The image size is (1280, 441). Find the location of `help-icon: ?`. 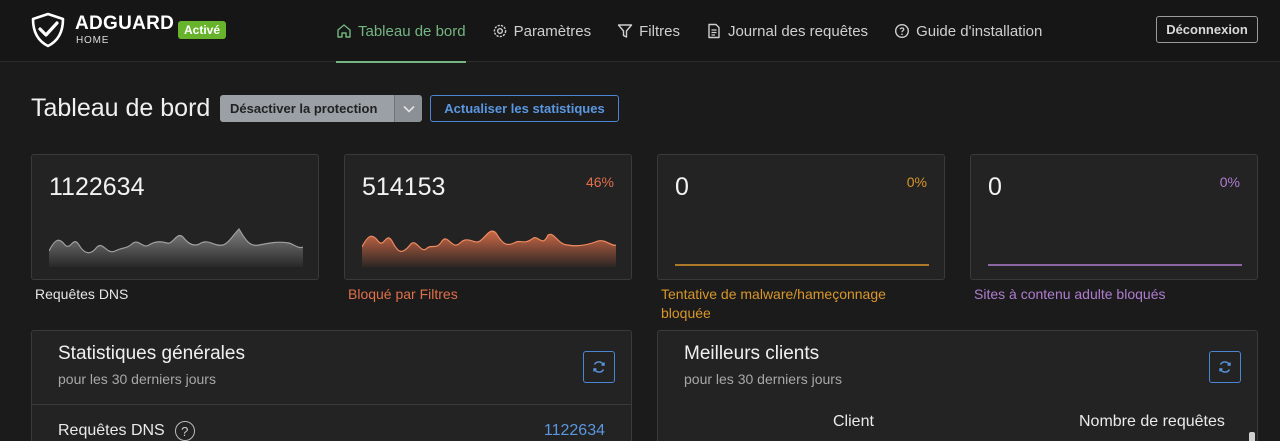

help-icon: ? is located at coordinates (184, 431).